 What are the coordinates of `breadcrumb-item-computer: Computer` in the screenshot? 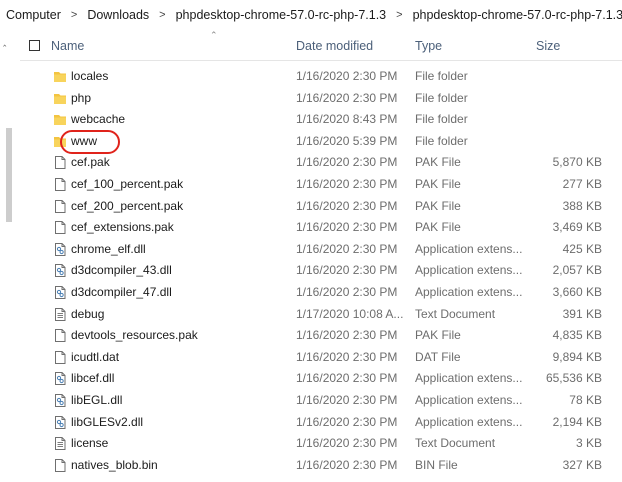 It's located at (33, 15).